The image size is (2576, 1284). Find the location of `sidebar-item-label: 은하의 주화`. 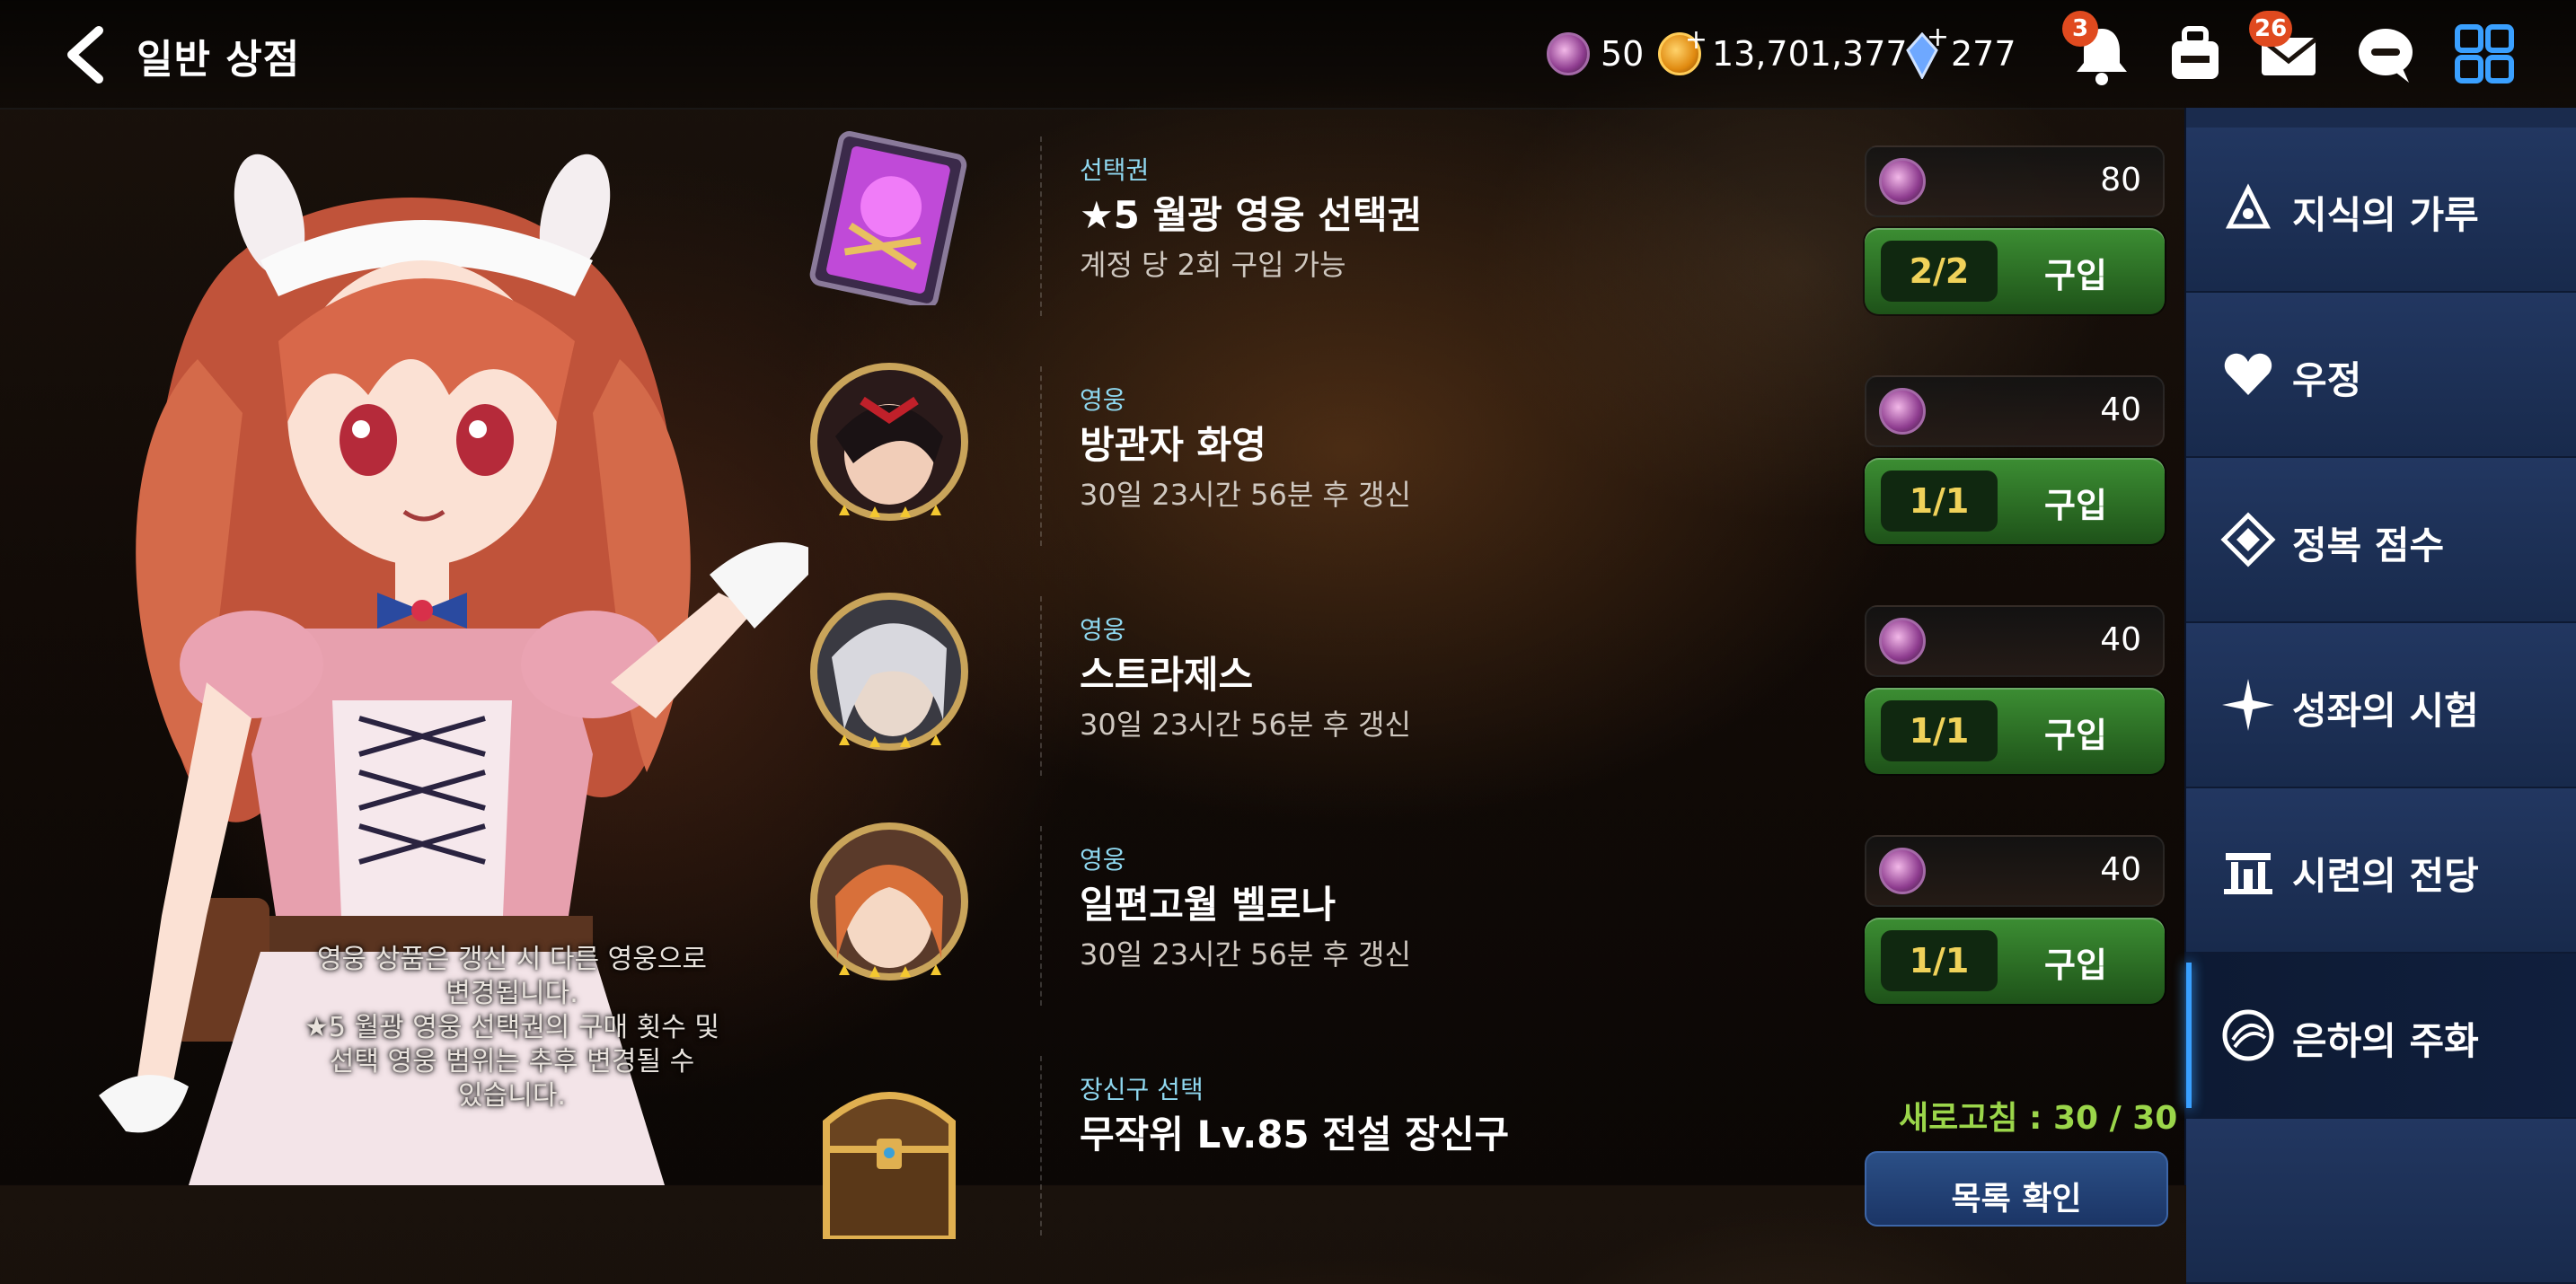

sidebar-item-label: 은하의 주화 is located at coordinates (2385, 1041).